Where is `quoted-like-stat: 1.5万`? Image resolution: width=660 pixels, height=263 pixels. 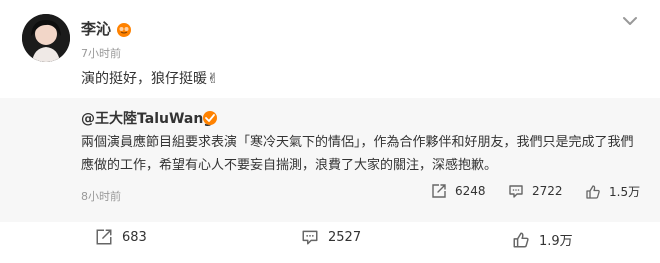 quoted-like-stat: 1.5万 is located at coordinates (612, 191).